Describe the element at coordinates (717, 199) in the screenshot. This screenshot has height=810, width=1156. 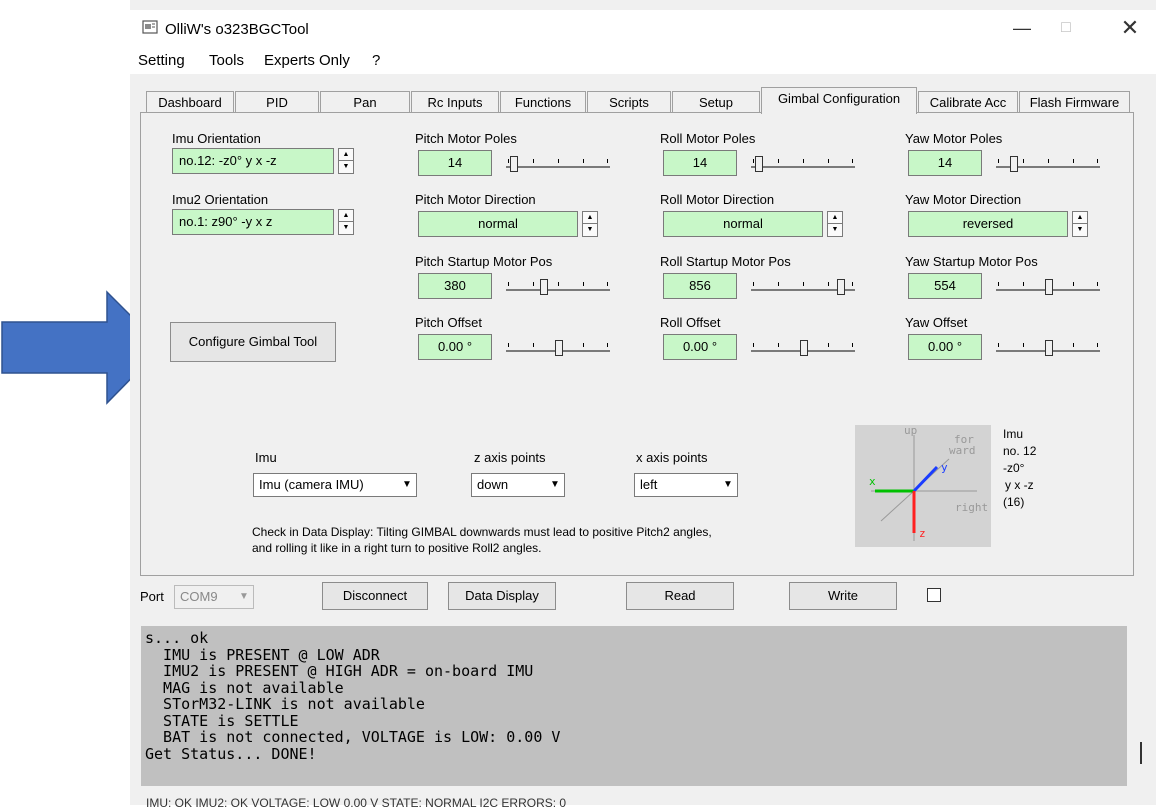
I see `roll-motor-direction-label: Roll Motor Direction` at that location.